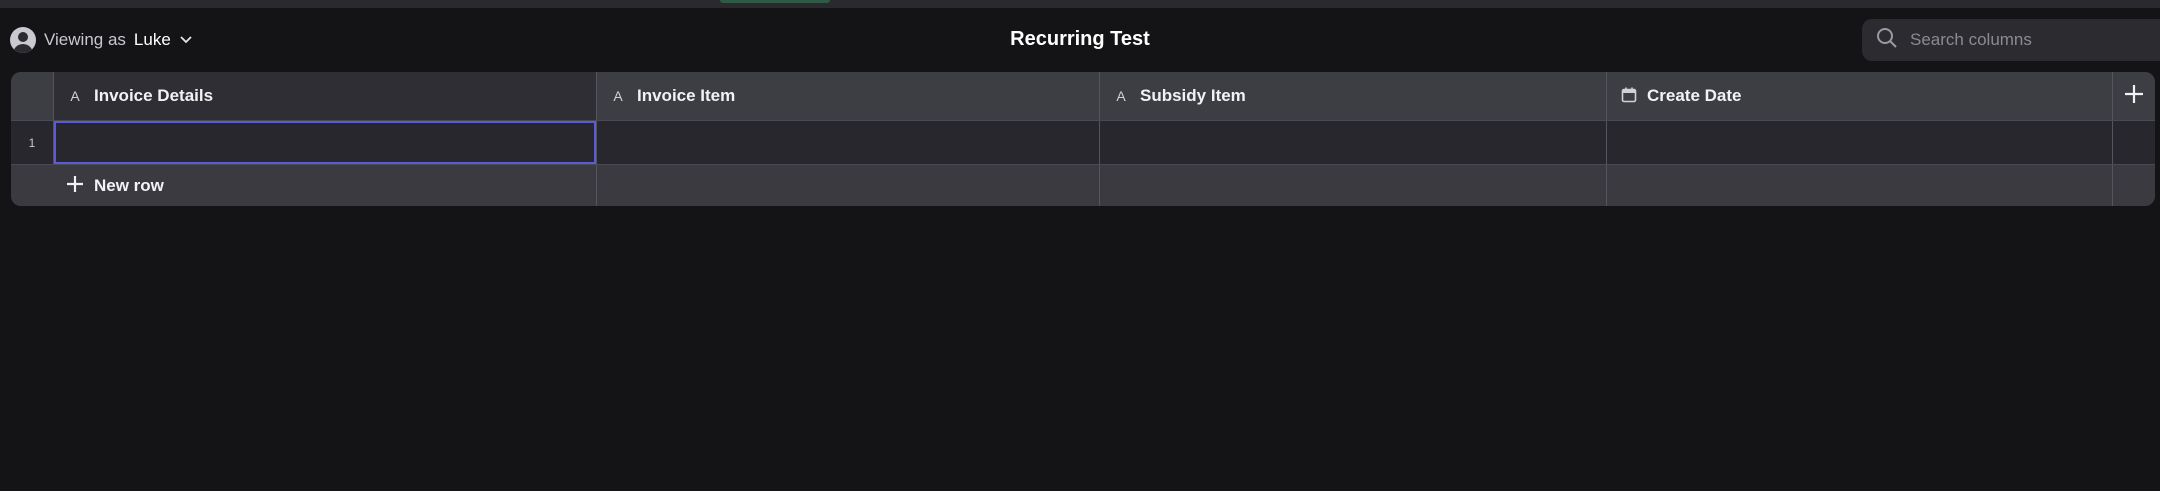 Image resolution: width=2160 pixels, height=491 pixels. What do you see at coordinates (325, 96) in the screenshot?
I see `column-header-invoice-details: A Invoice Details` at bounding box center [325, 96].